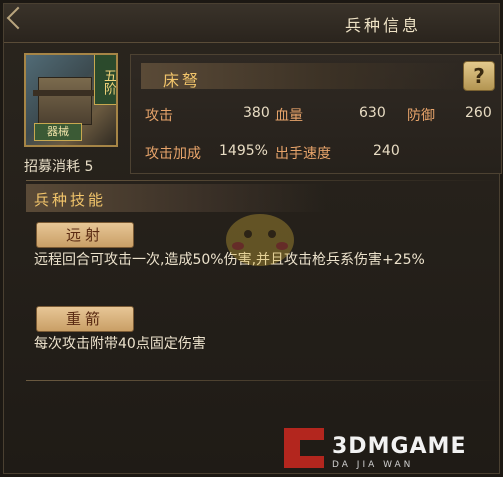  Describe the element at coordinates (85, 235) in the screenshot. I see `skill-tag-ranged: 远射` at that location.